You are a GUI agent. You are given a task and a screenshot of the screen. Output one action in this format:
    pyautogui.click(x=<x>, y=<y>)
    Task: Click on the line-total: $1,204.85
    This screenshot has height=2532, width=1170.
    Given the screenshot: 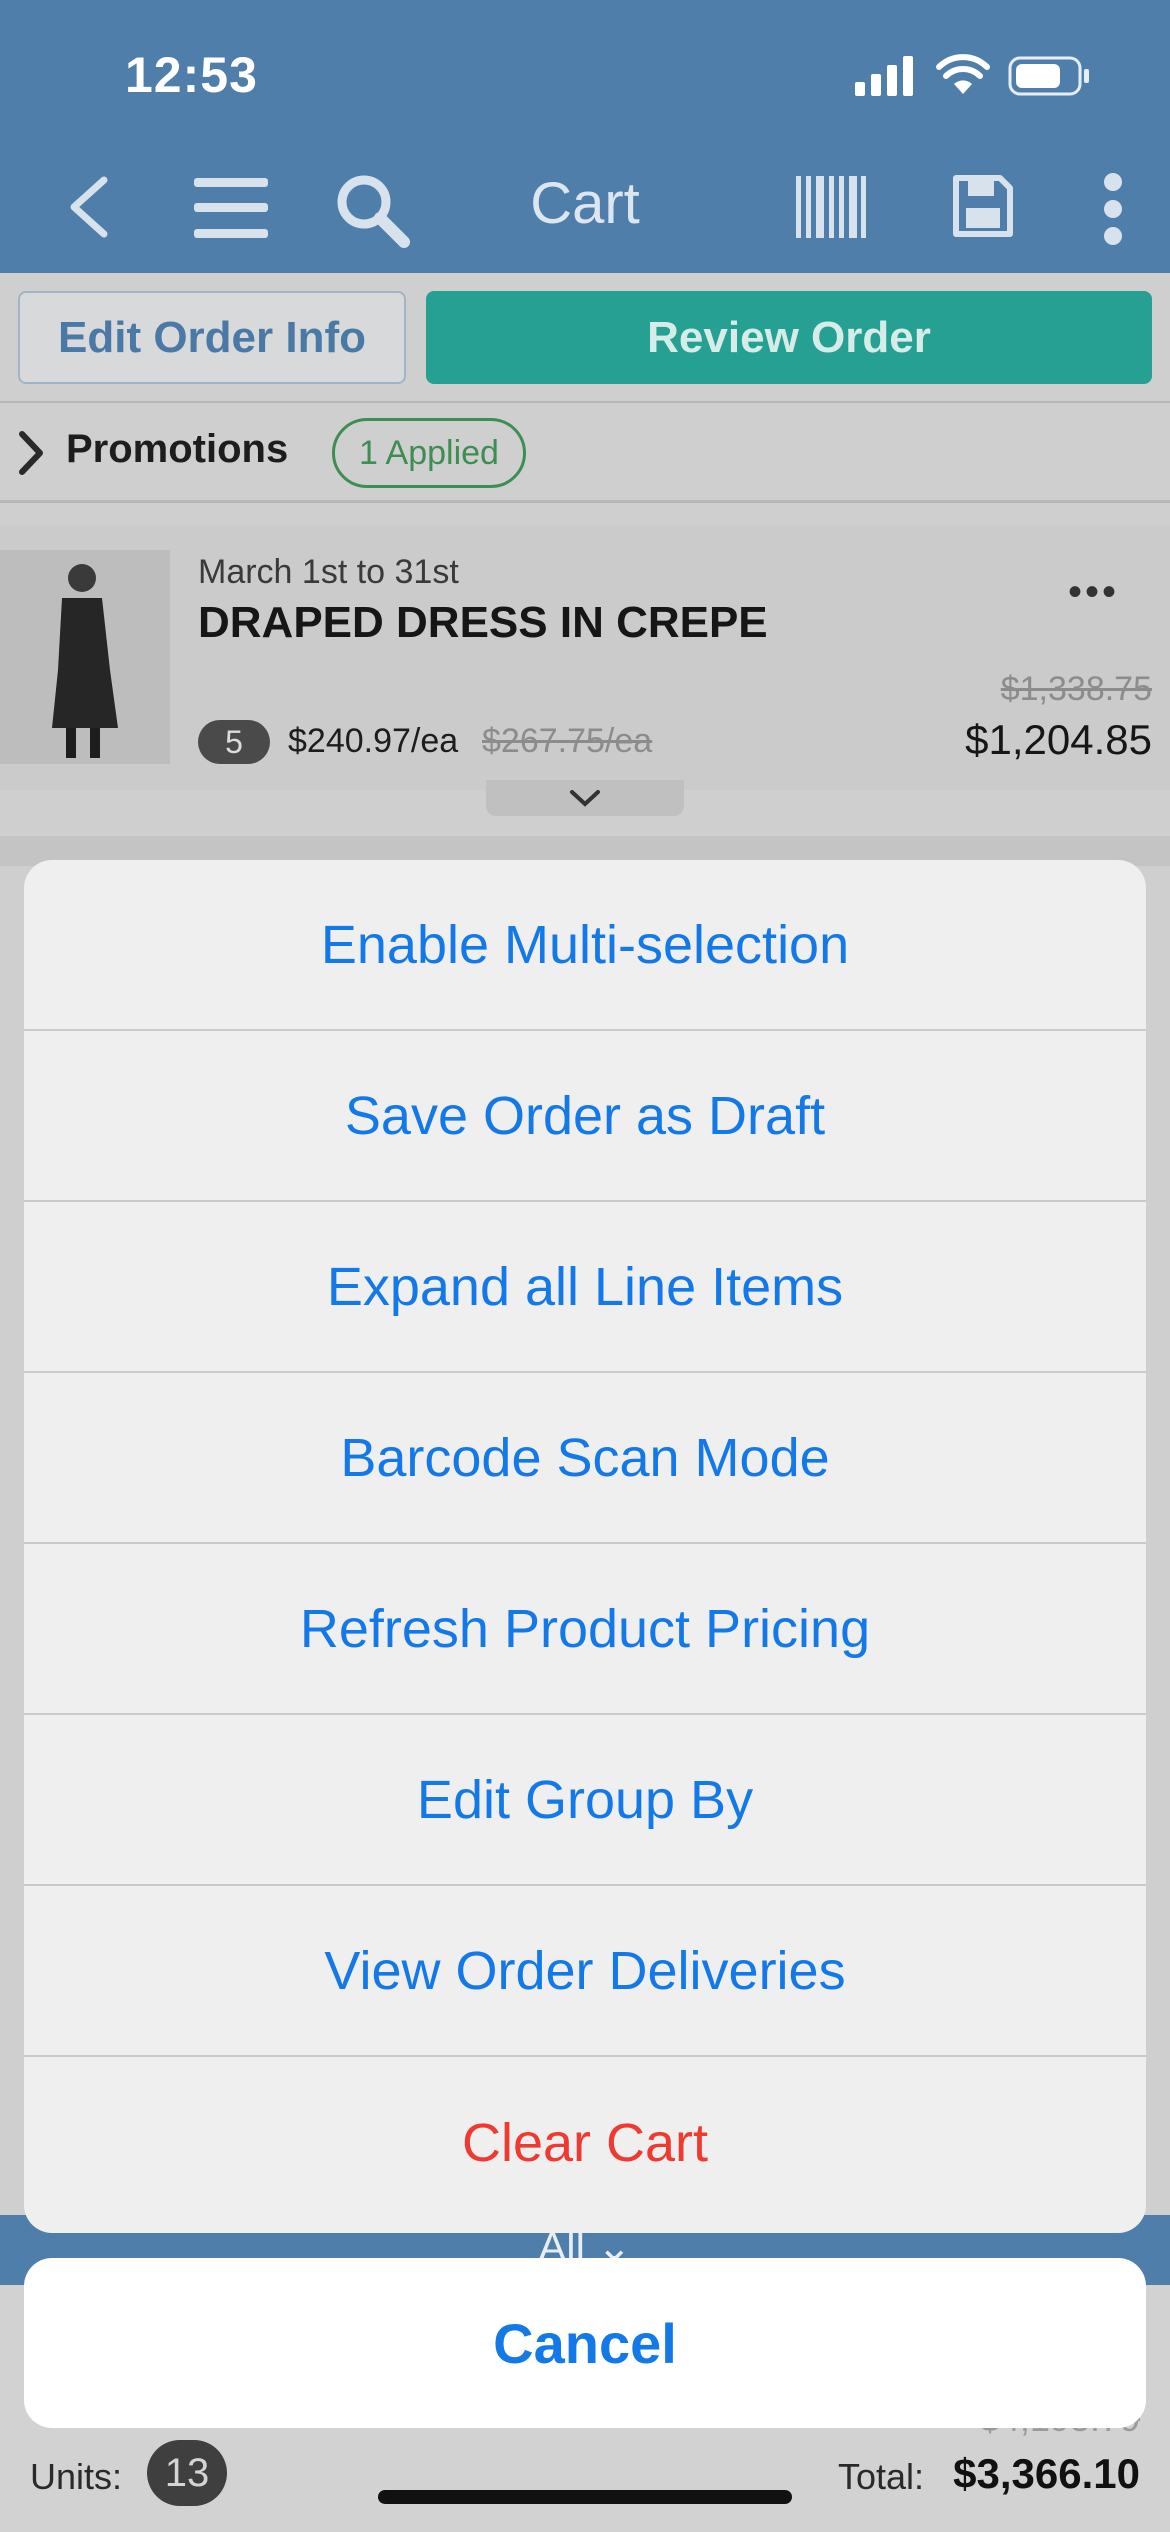 What is the action you would take?
    pyautogui.click(x=1058, y=739)
    